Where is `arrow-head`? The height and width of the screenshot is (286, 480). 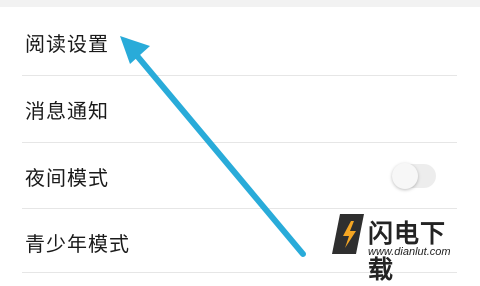 arrow-head is located at coordinates (135, 50).